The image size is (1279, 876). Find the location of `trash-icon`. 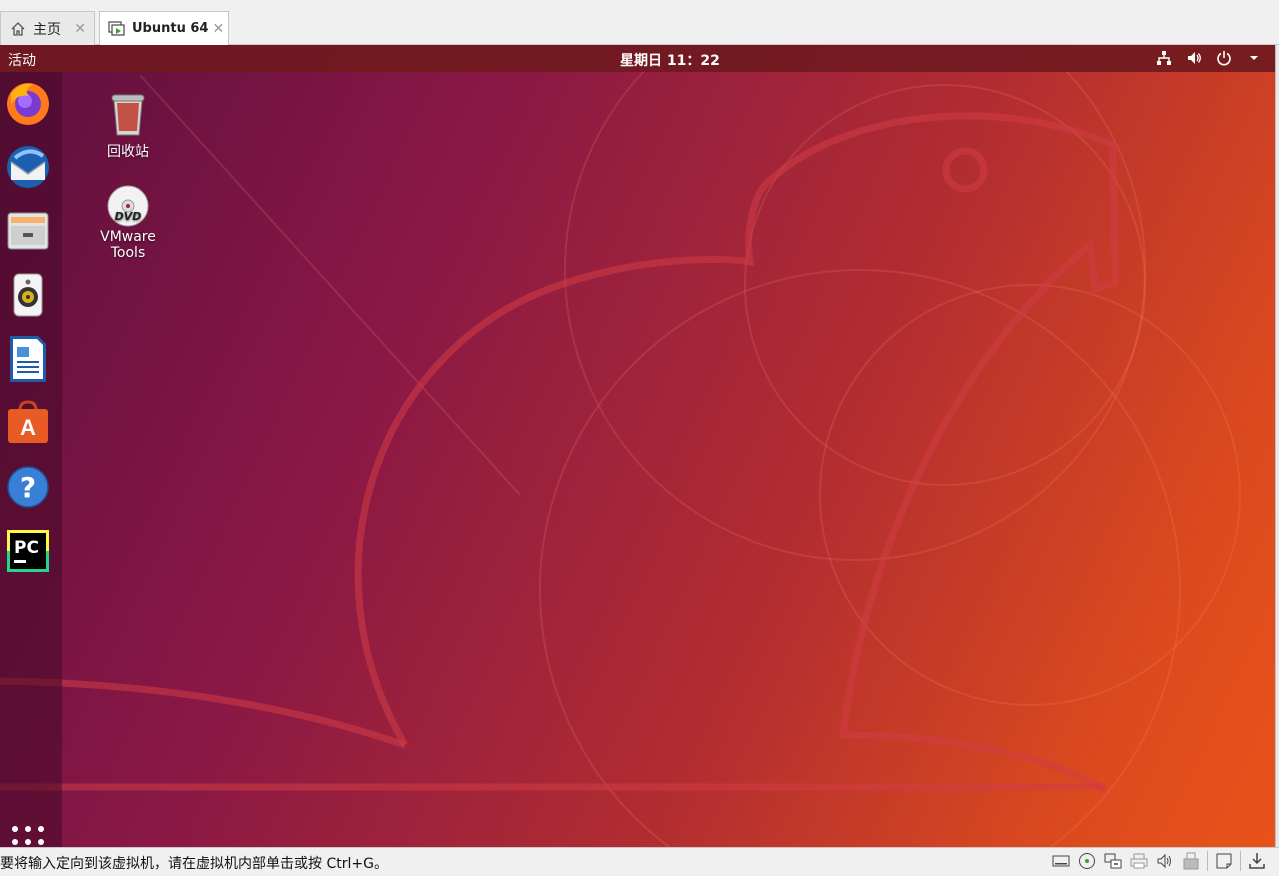

trash-icon is located at coordinates (128, 115).